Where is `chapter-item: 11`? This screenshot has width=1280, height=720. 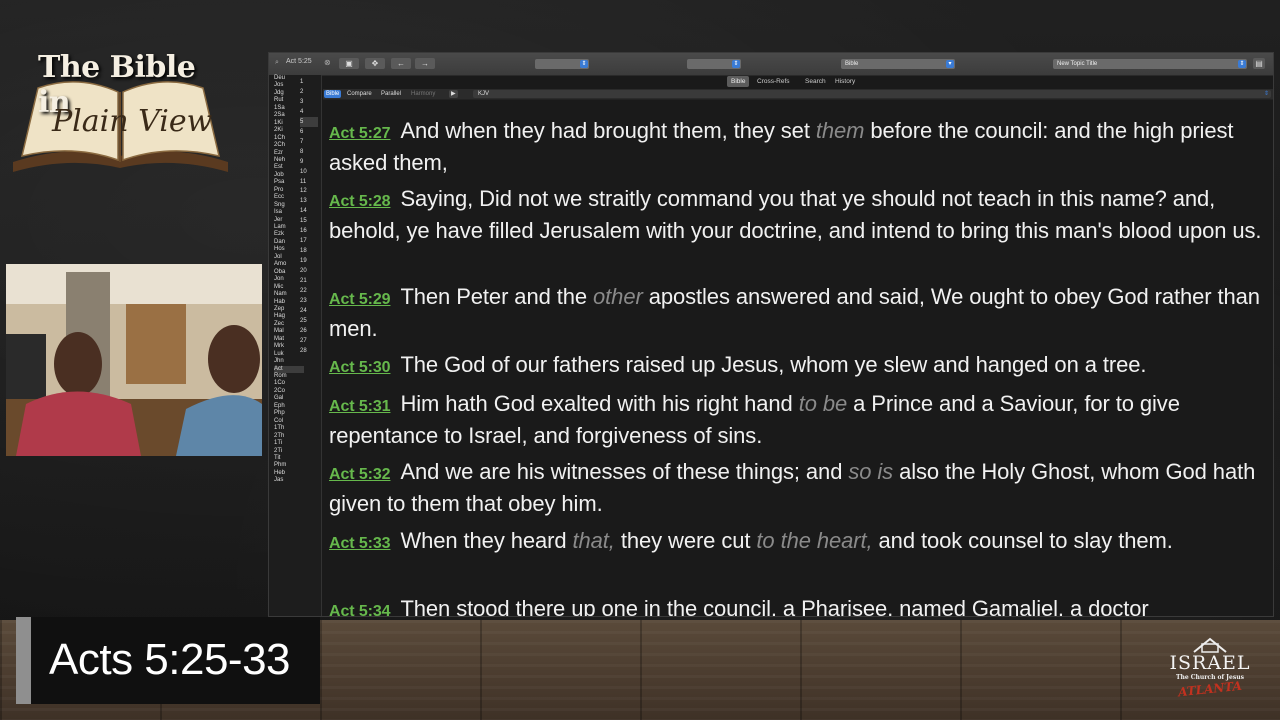 chapter-item: 11 is located at coordinates (309, 182).